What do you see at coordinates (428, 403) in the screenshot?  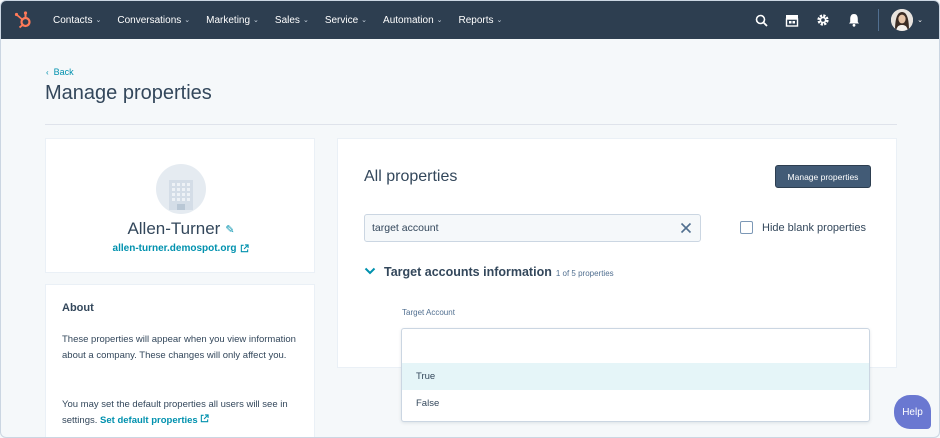 I see `dropdown-option-label: False` at bounding box center [428, 403].